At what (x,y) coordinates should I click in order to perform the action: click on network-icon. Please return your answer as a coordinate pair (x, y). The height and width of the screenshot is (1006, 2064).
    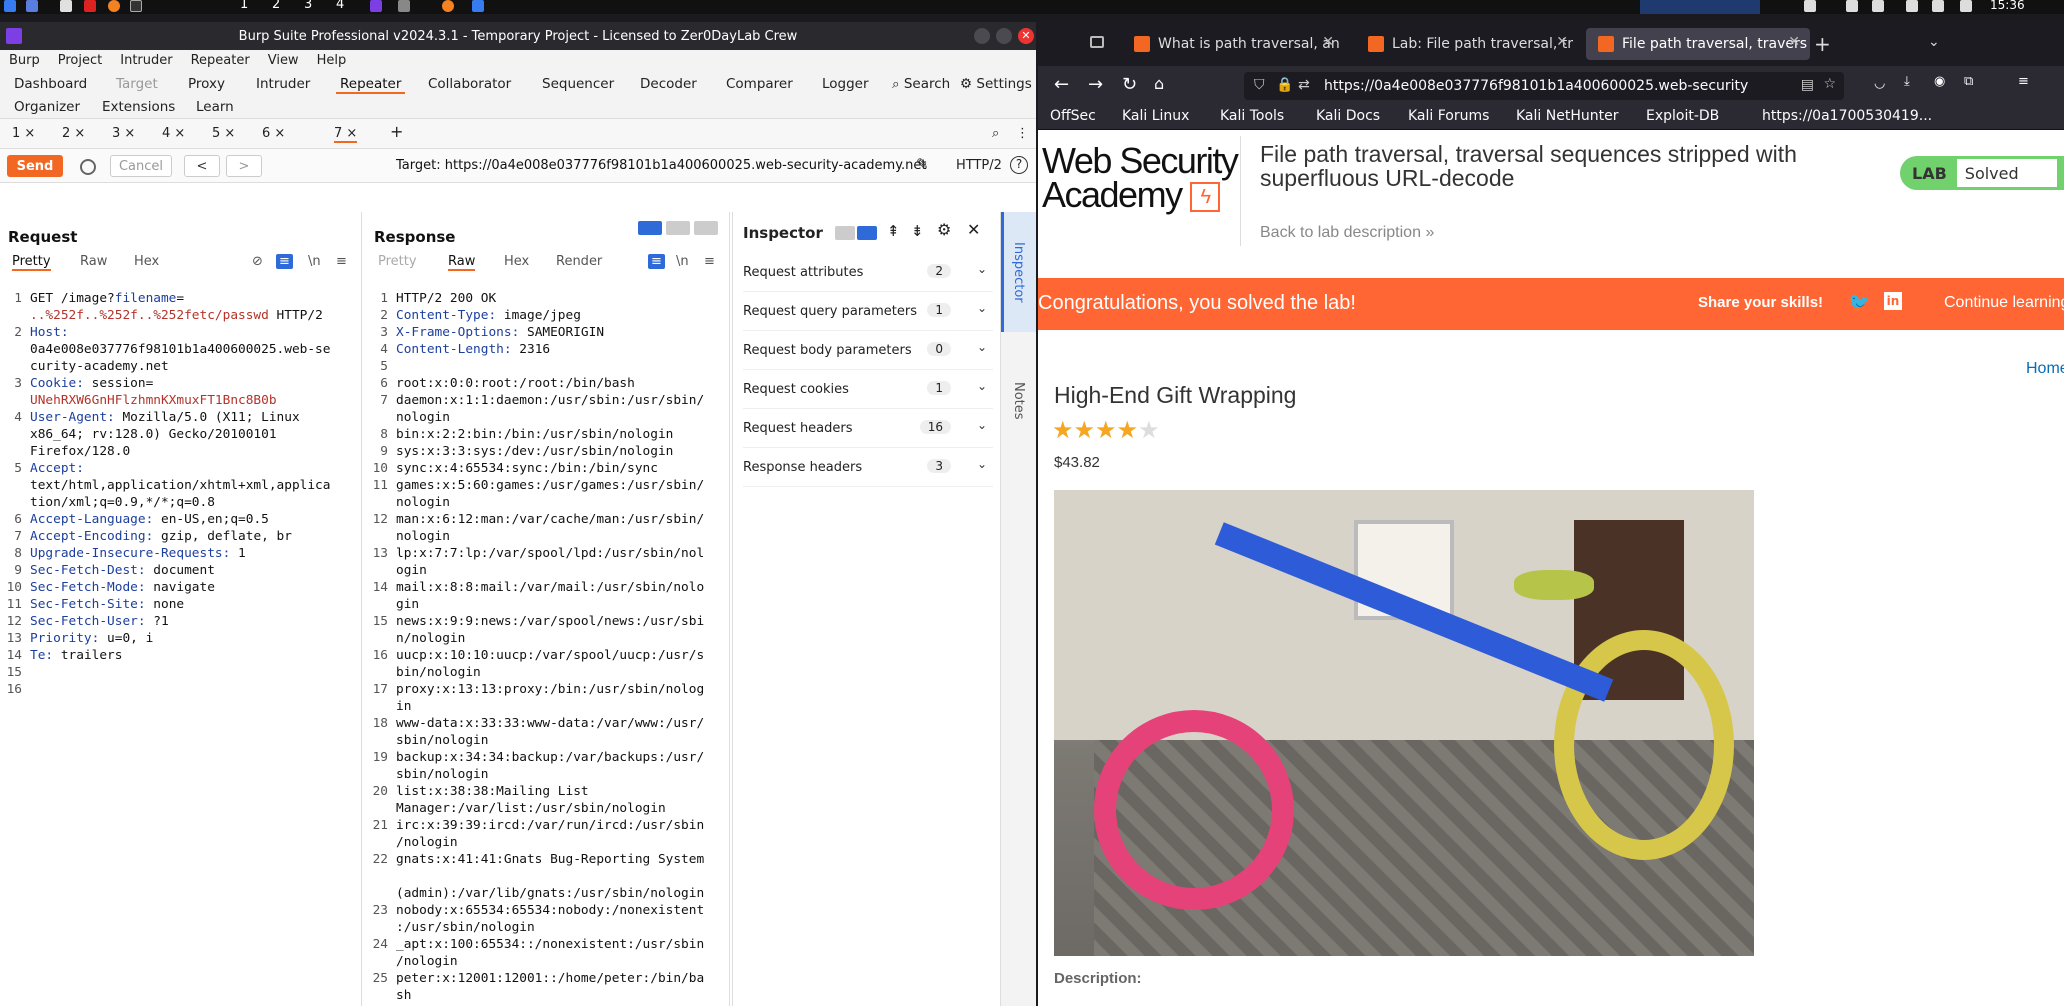
    Looking at the image, I should click on (1852, 6).